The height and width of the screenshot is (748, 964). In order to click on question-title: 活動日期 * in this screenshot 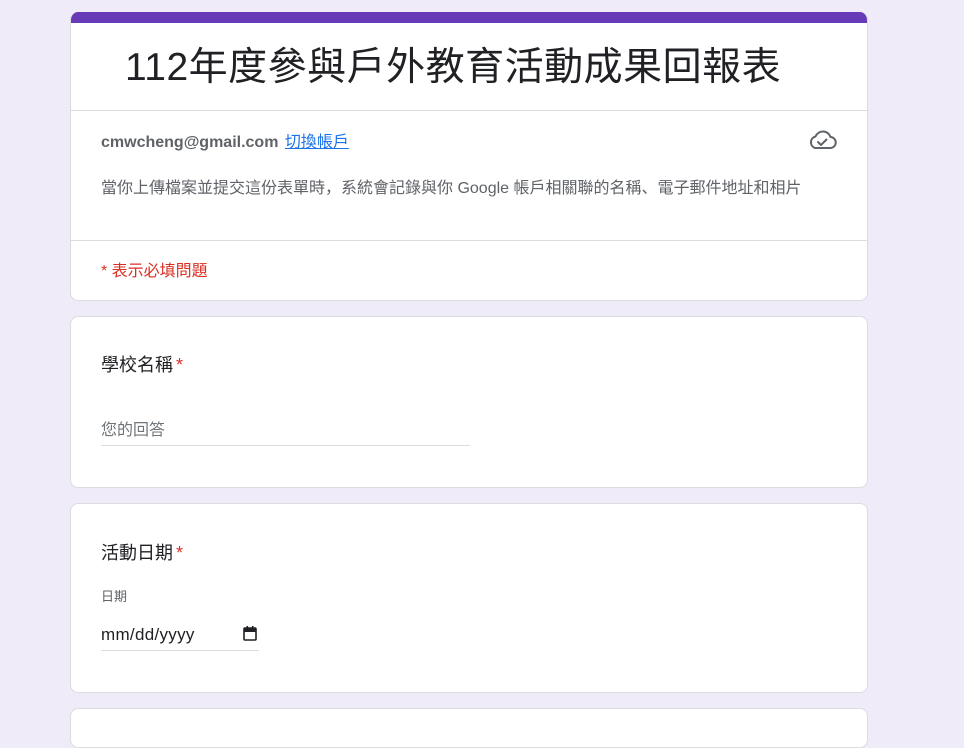, I will do `click(142, 552)`.